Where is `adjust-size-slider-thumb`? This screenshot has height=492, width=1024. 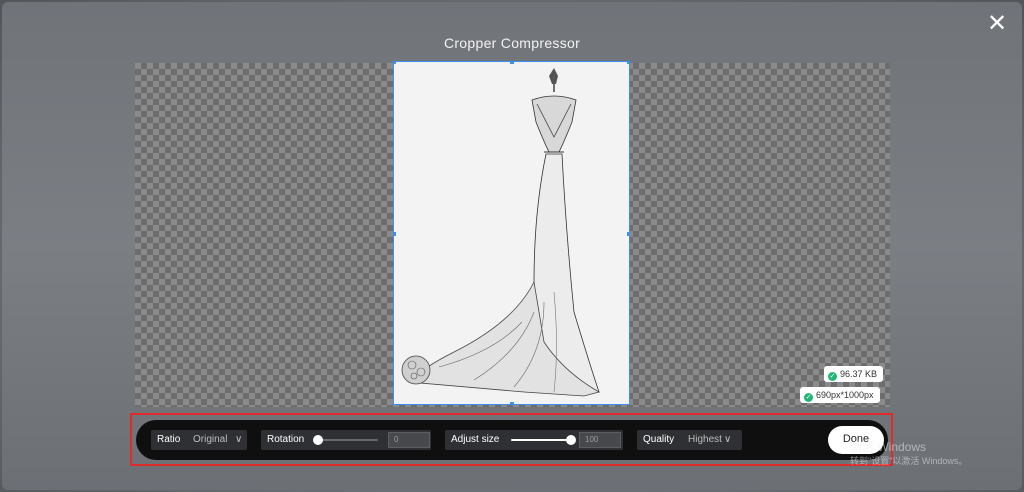
adjust-size-slider-thumb is located at coordinates (571, 440).